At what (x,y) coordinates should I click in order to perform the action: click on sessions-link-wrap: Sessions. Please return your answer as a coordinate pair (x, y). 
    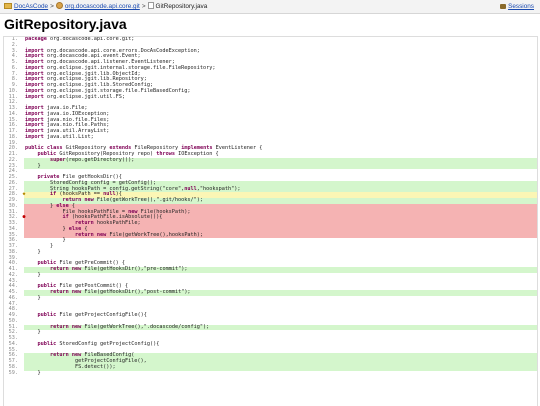
    Looking at the image, I should click on (517, 6).